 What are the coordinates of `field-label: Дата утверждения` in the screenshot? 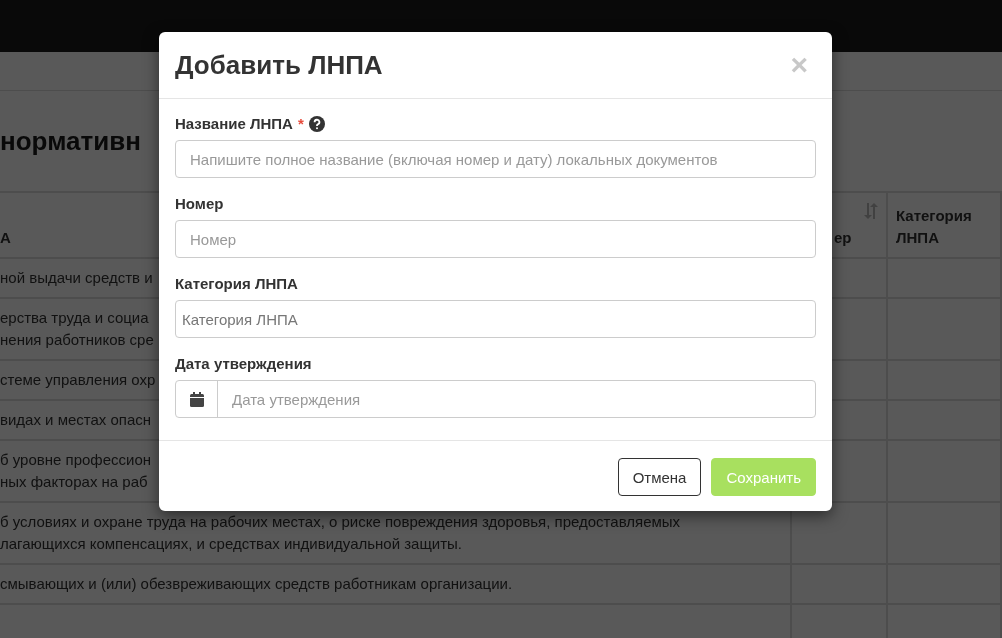 It's located at (243, 363).